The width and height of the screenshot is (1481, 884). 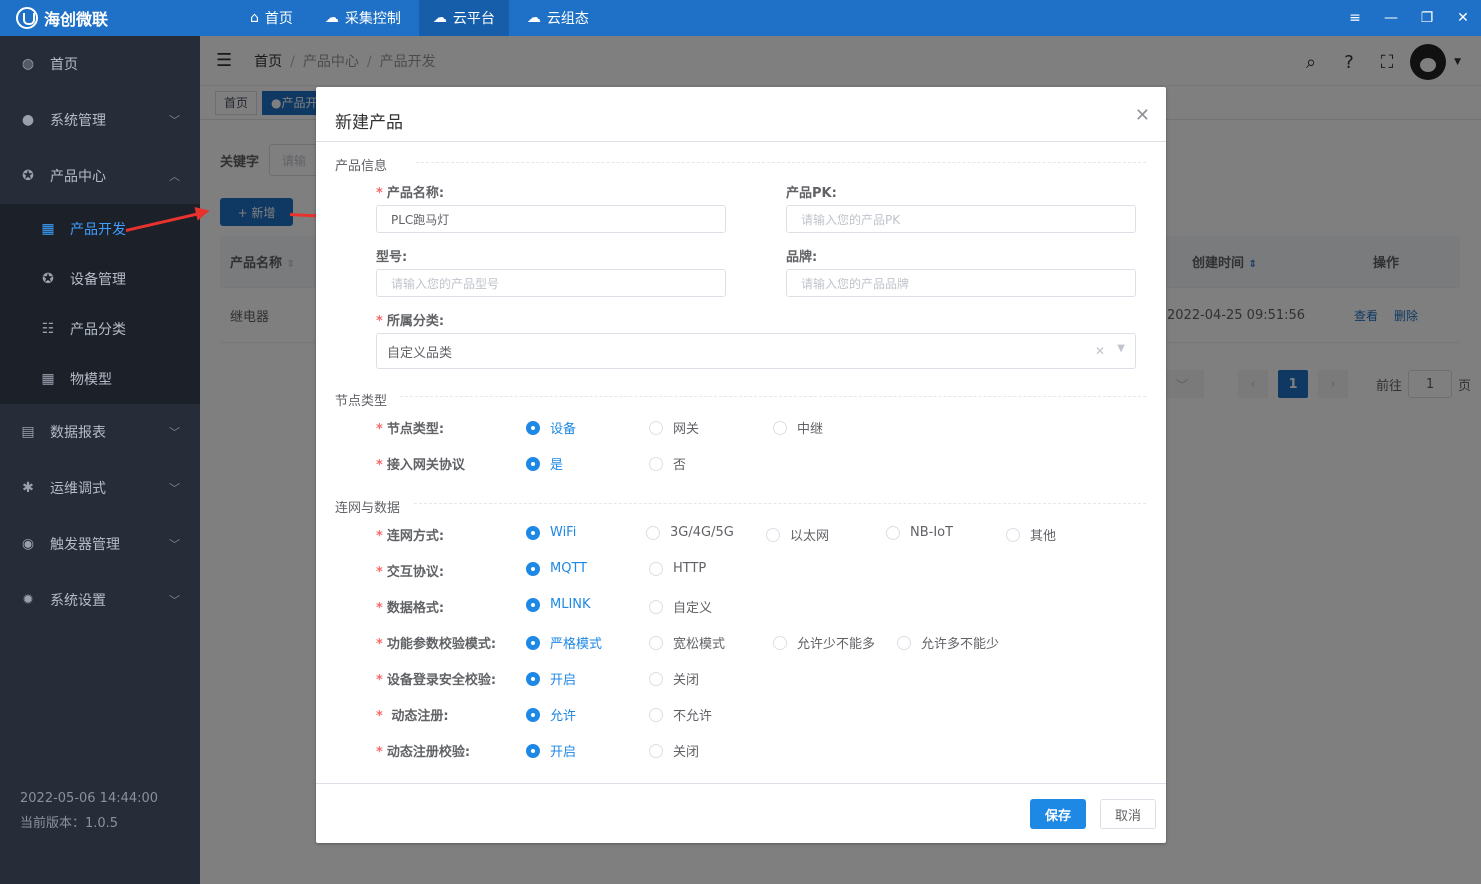 What do you see at coordinates (410, 321) in the screenshot?
I see `category-label: * 所属分类:` at bounding box center [410, 321].